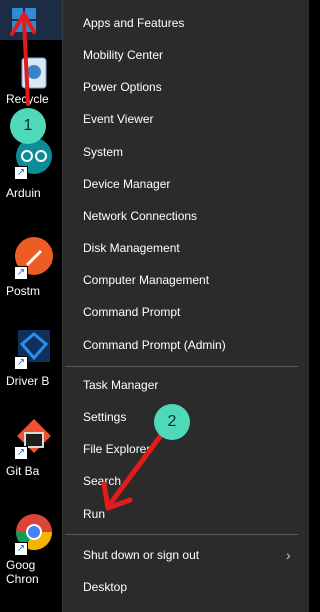 This screenshot has width=320, height=612. Describe the element at coordinates (188, 216) in the screenshot. I see `menu-item-network-connections: Network Connections` at that location.